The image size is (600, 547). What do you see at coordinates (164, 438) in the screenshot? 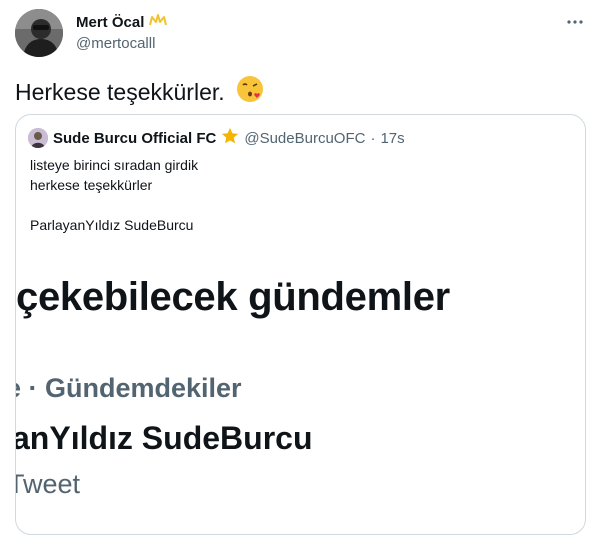
I see `media-trend-name: anYıldız SudeBurcu` at bounding box center [164, 438].